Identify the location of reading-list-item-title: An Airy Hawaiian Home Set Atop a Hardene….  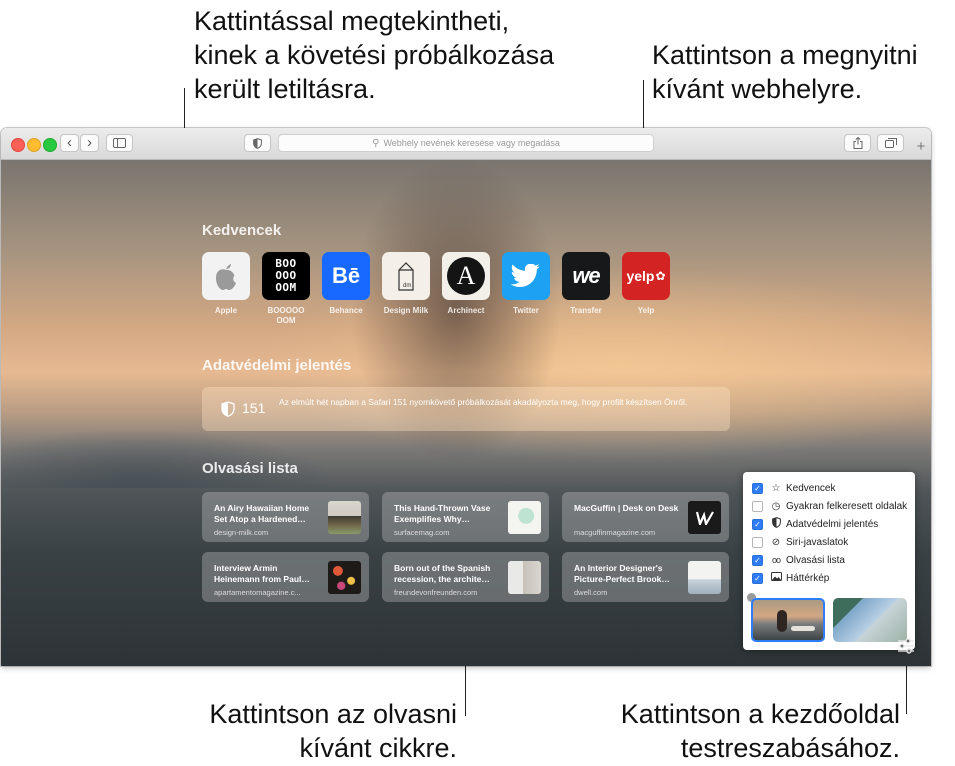
(262, 513).